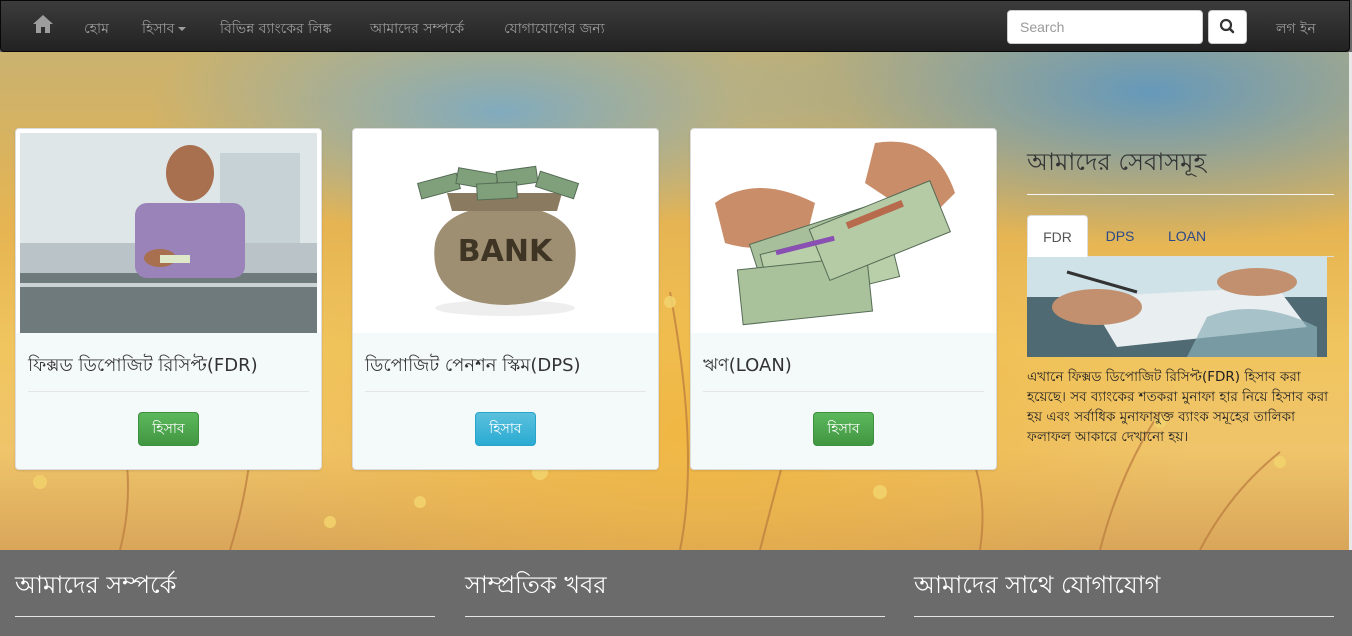  What do you see at coordinates (473, 365) in the screenshot?
I see `dps-card-title: ডিপোজিট পেনশন স্কিম(DPS)` at bounding box center [473, 365].